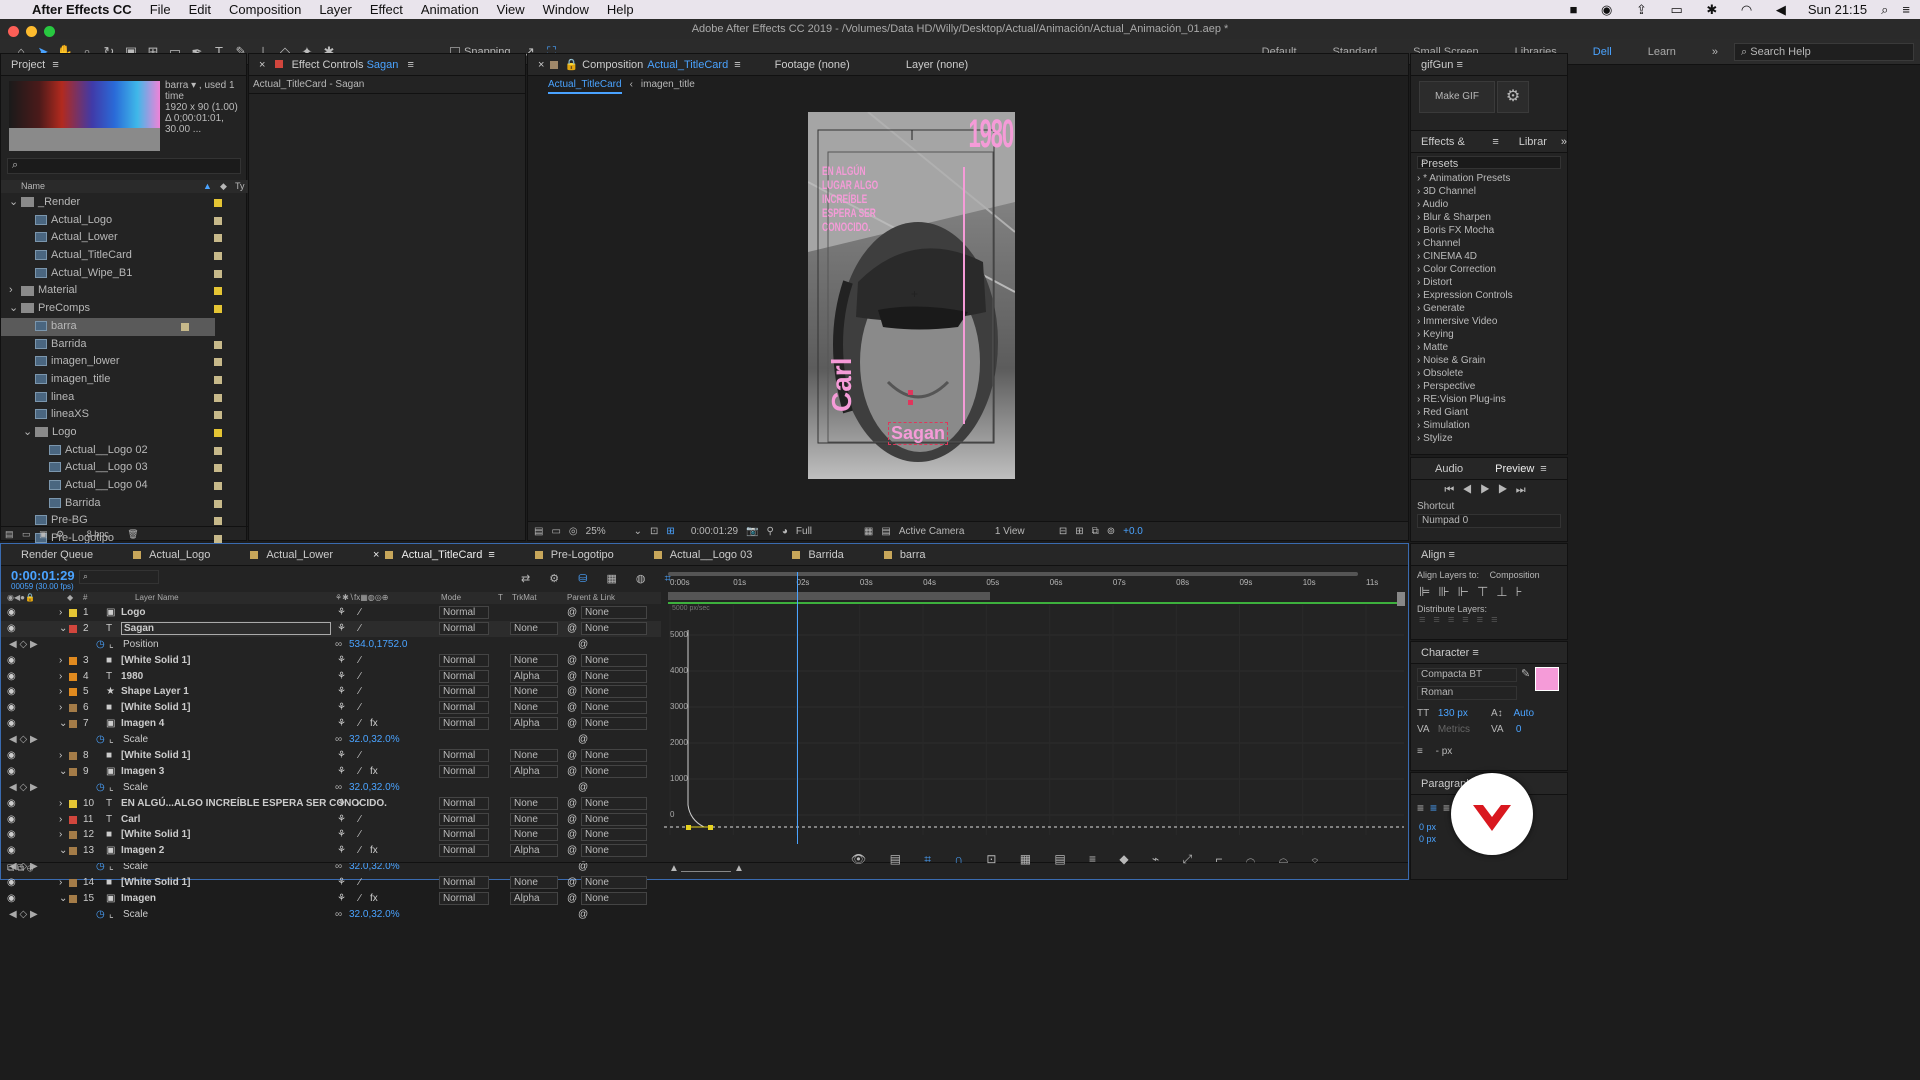 This screenshot has height=1080, width=1920. What do you see at coordinates (1401, 599) in the screenshot?
I see `graph-scroll-handle` at bounding box center [1401, 599].